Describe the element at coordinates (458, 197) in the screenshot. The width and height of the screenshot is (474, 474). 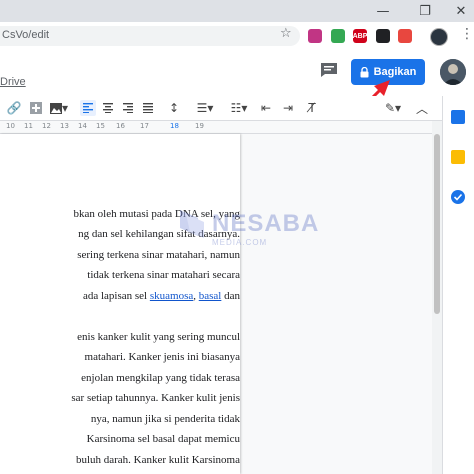
I see `tasks-icon` at that location.